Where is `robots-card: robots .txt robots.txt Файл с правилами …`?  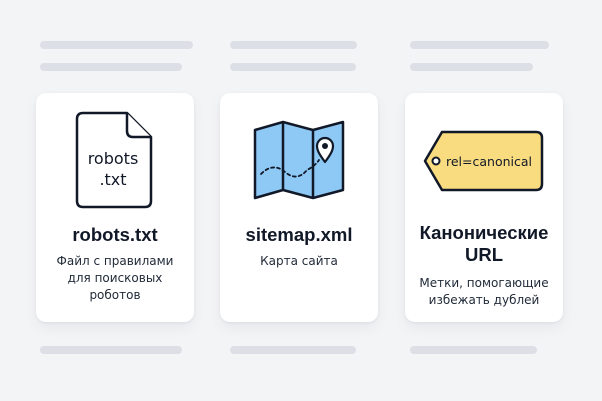
robots-card: robots .txt robots.txt Файл с правилами … is located at coordinates (115, 207).